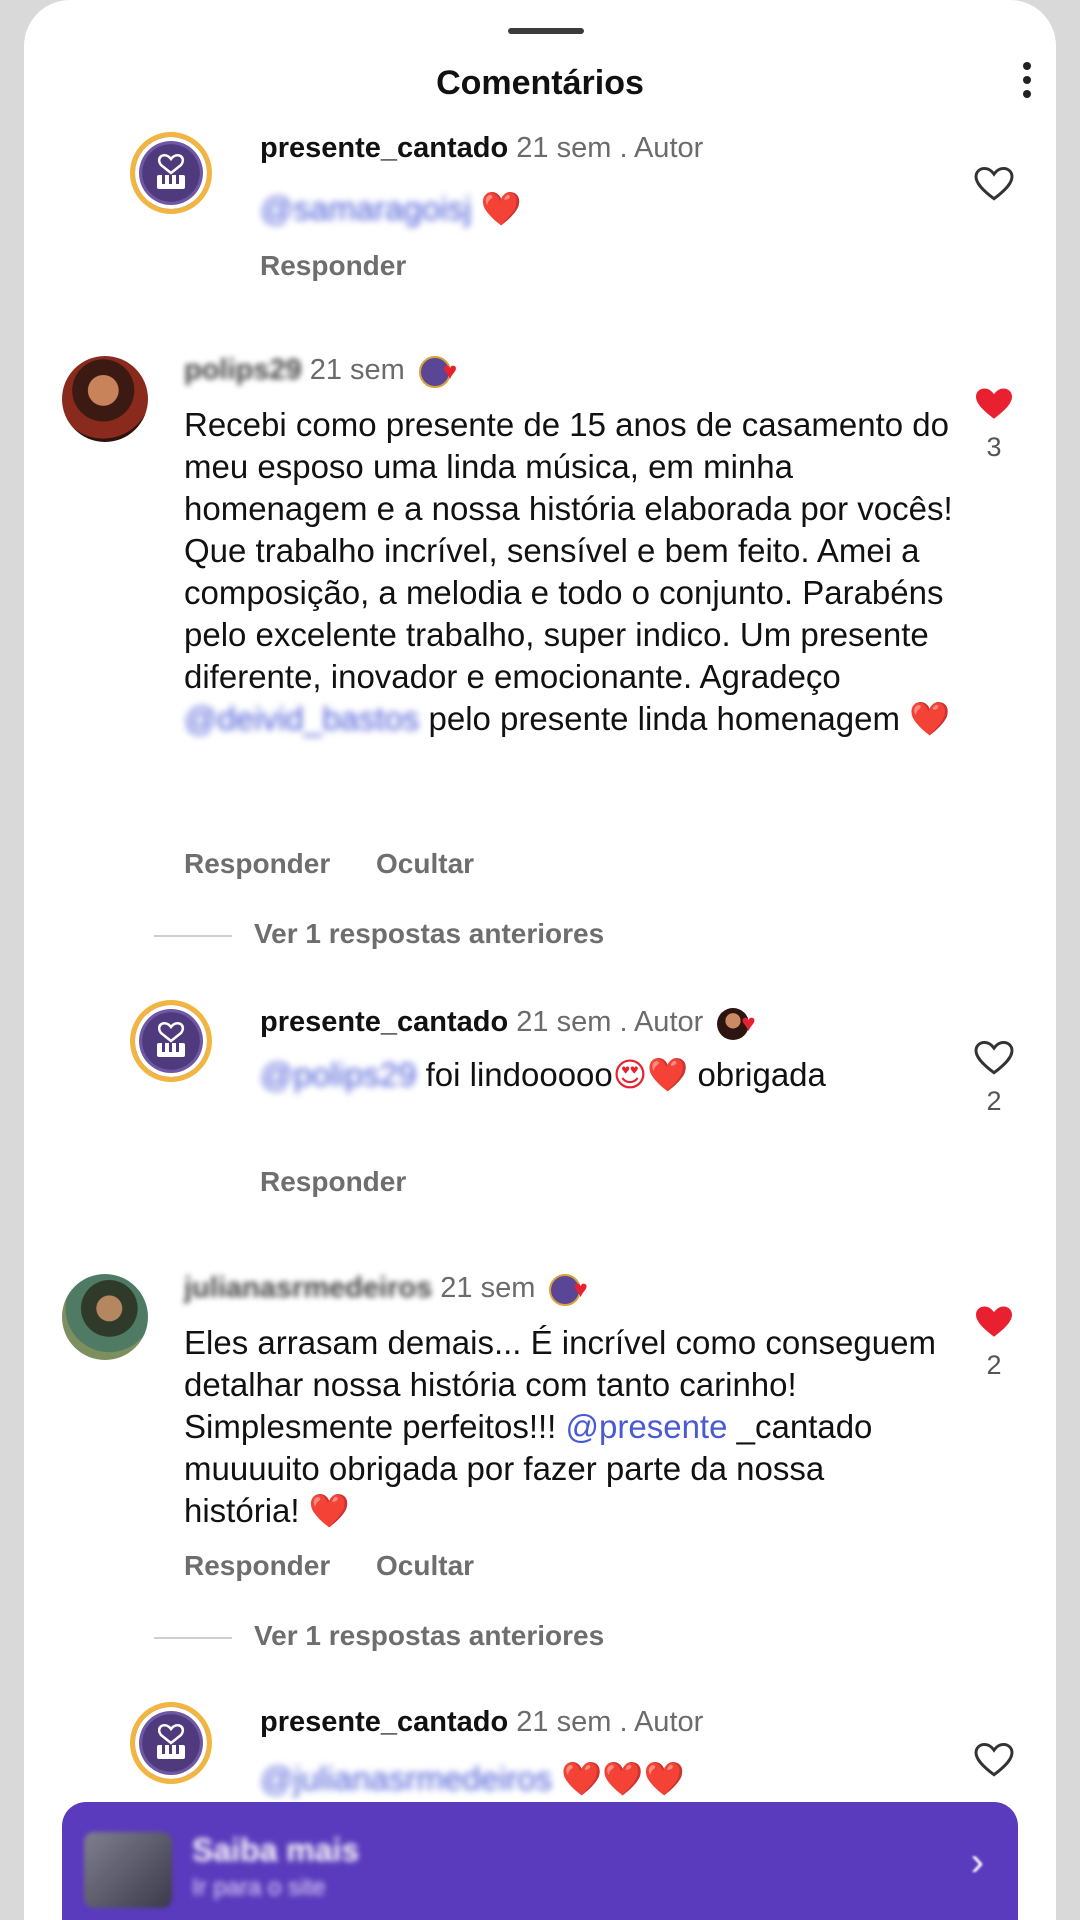  What do you see at coordinates (977, 1862) in the screenshot?
I see `chevron-right-icon: ›` at bounding box center [977, 1862].